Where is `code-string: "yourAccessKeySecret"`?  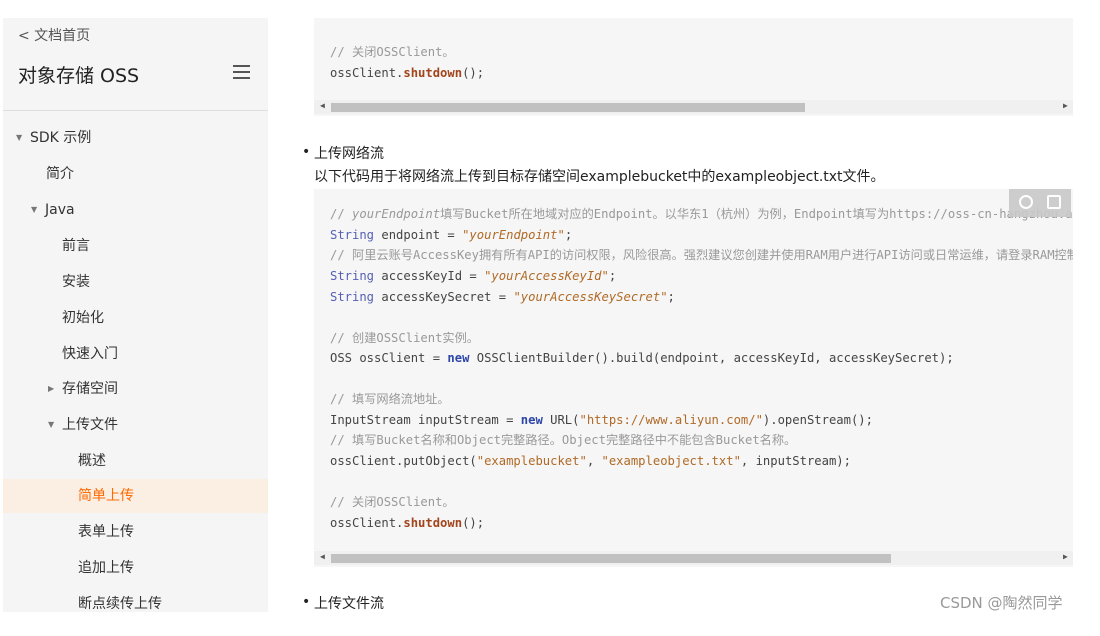
code-string: "yourAccessKeySecret" is located at coordinates (590, 297).